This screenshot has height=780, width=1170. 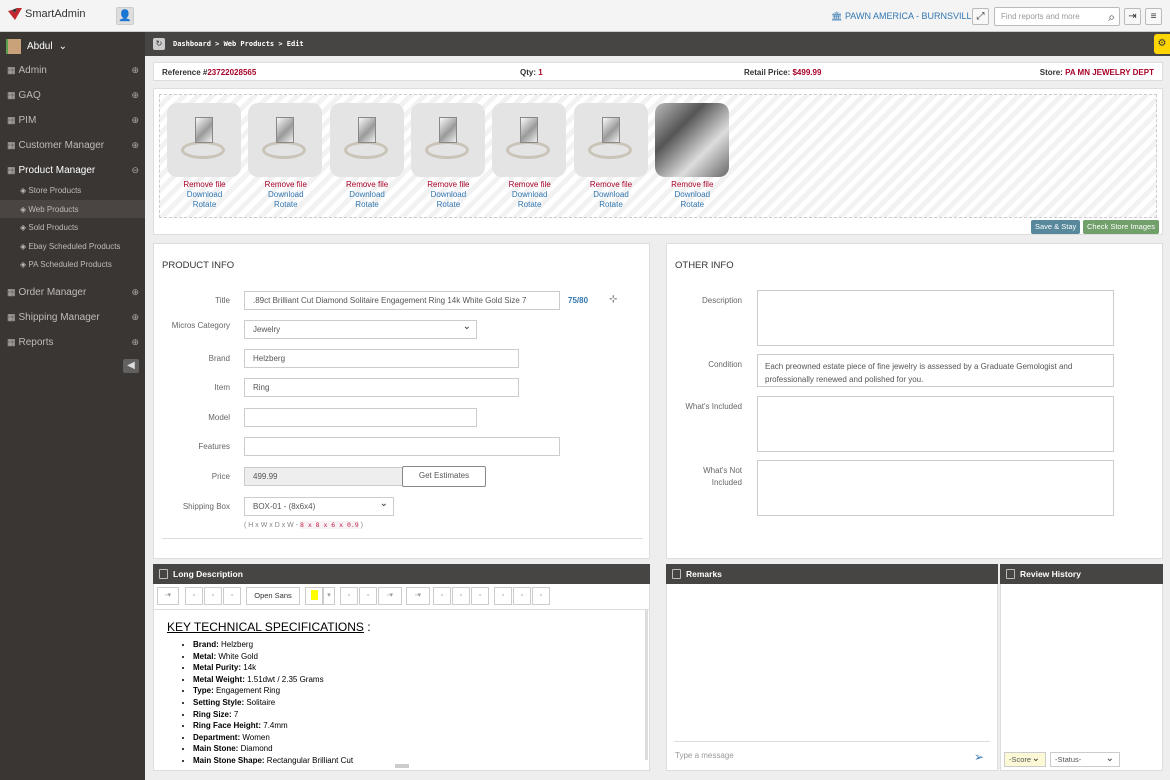 What do you see at coordinates (72, 342) in the screenshot?
I see `sidebar-item-reports: ▦ Reports ⊕` at bounding box center [72, 342].